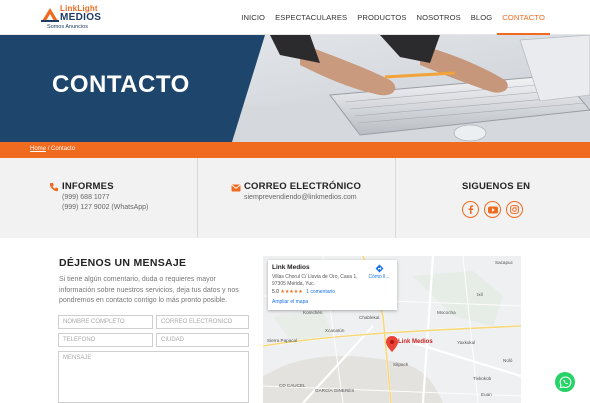 The height and width of the screenshot is (403, 590). What do you see at coordinates (105, 208) in the screenshot?
I see `whatsapp-number: (999) 127 9002 (WhatsApp)` at bounding box center [105, 208].